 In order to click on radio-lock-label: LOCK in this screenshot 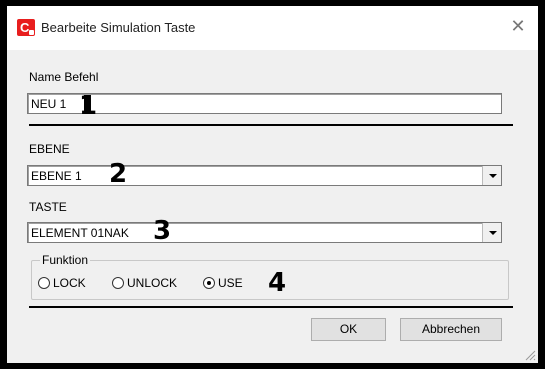, I will do `click(69, 283)`.